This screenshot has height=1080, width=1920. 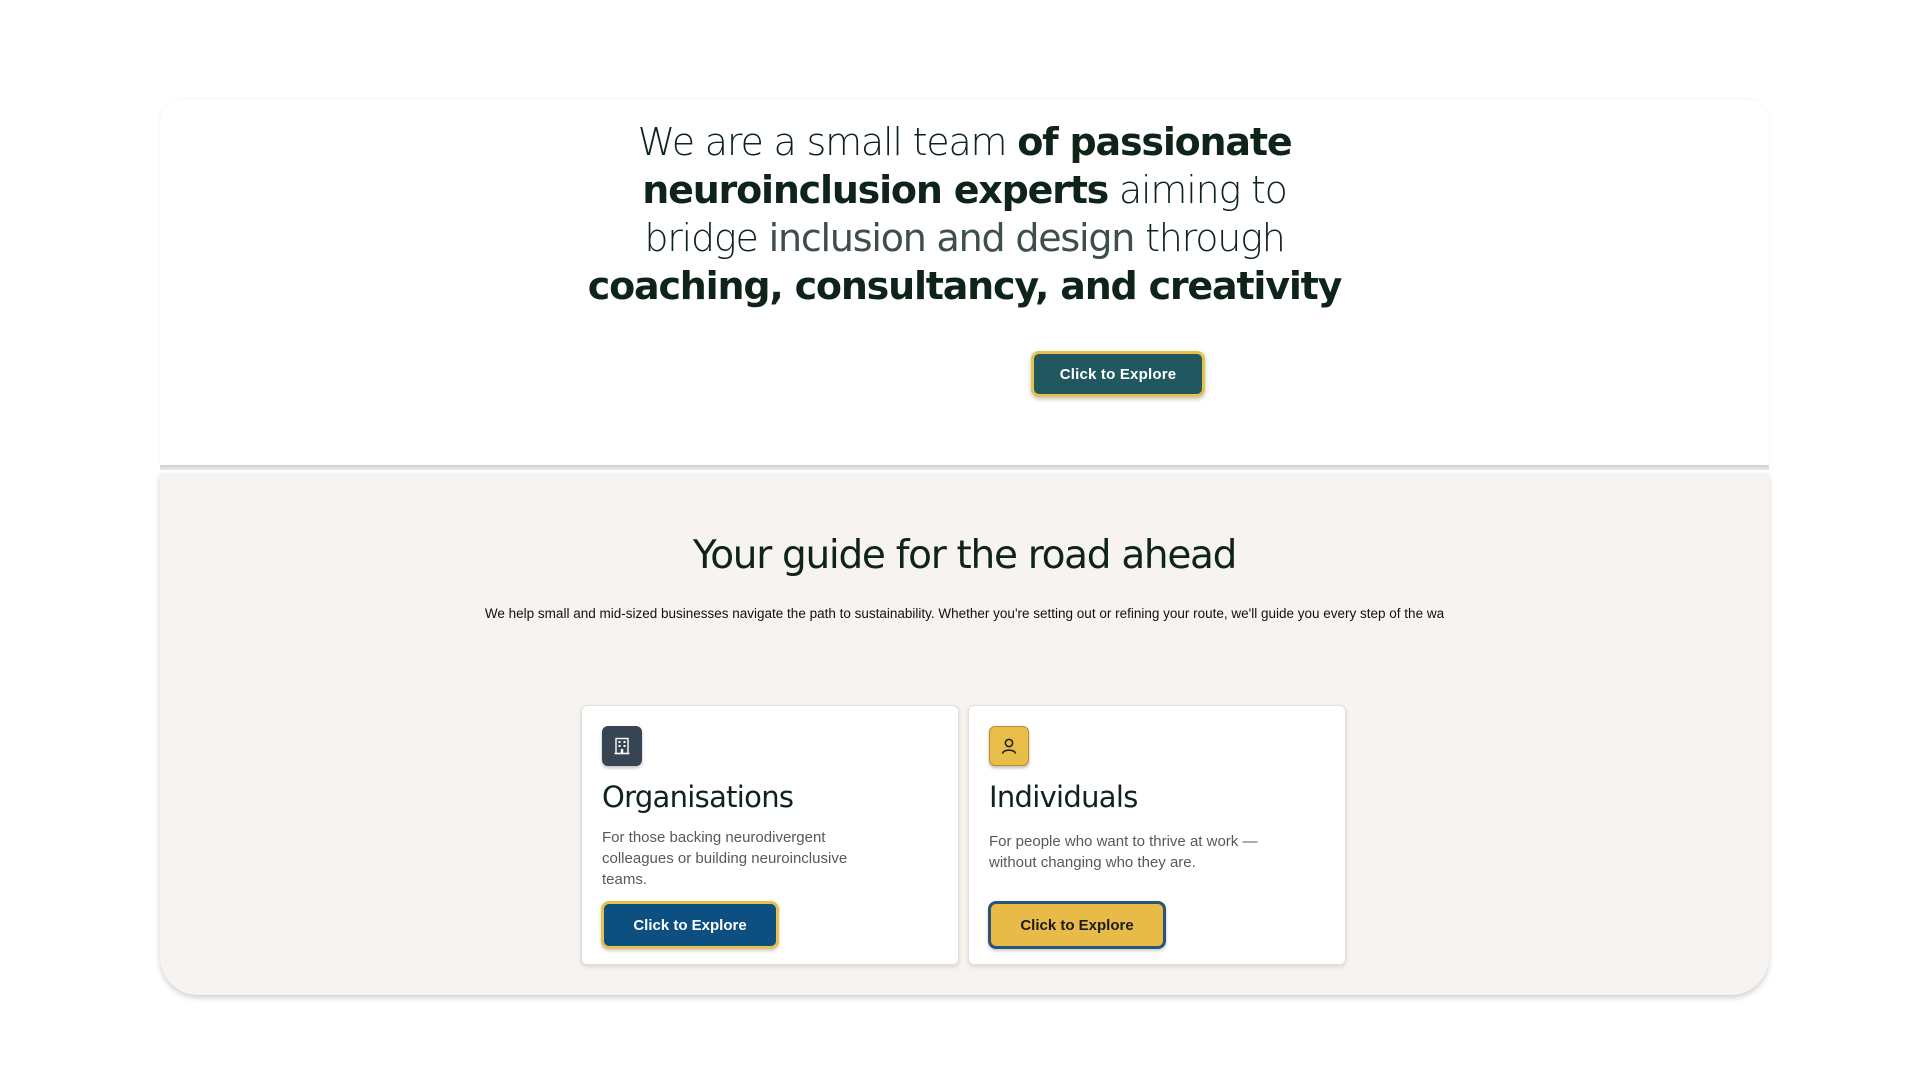 I want to click on user-icon, so click(x=1009, y=746).